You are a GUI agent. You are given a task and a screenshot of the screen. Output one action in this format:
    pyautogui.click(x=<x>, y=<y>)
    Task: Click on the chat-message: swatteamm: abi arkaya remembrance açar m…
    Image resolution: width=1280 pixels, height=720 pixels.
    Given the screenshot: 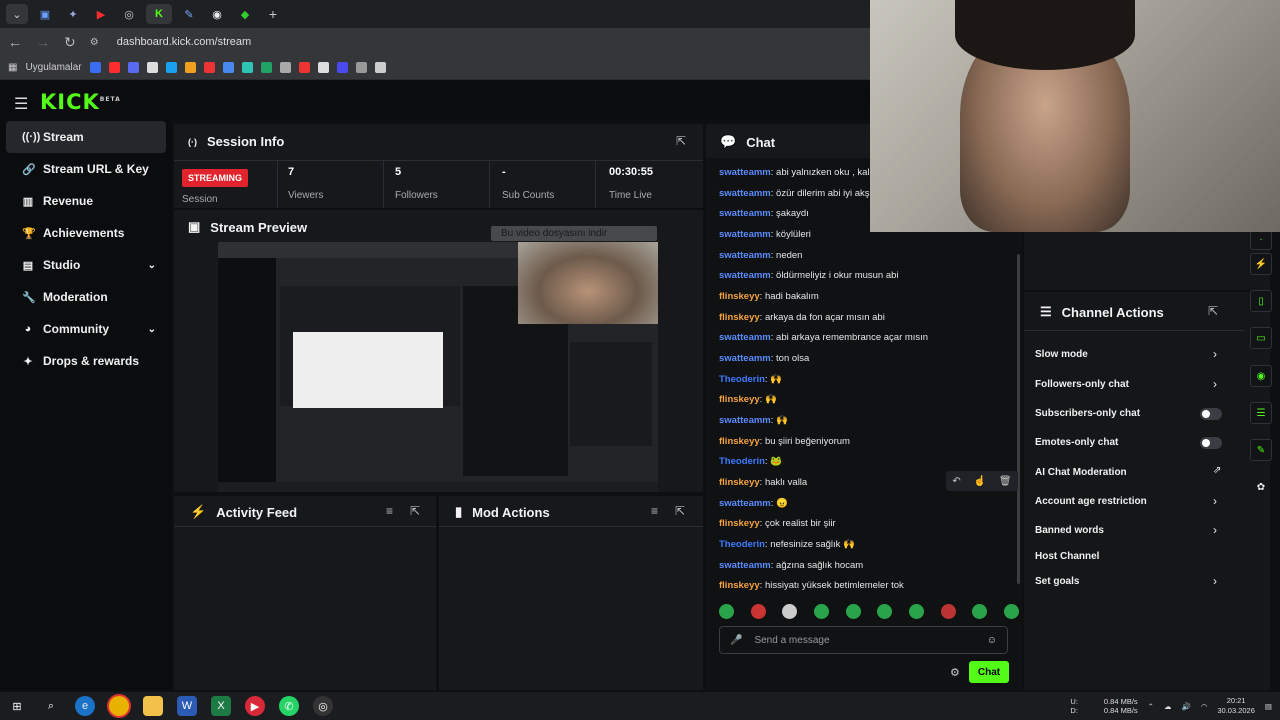 What is the action you would take?
    pyautogui.click(x=823, y=337)
    